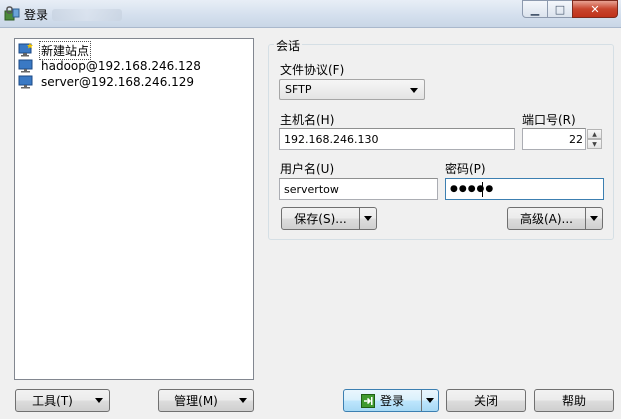 Image resolution: width=621 pixels, height=419 pixels. I want to click on site-label: server@192.168.246.129, so click(118, 82).